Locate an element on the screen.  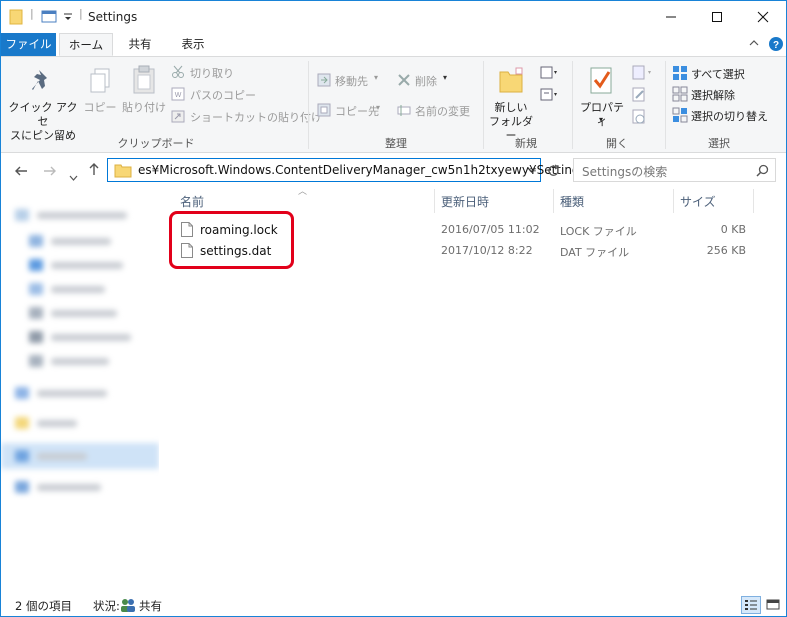
select-all-icon is located at coordinates (680, 73).